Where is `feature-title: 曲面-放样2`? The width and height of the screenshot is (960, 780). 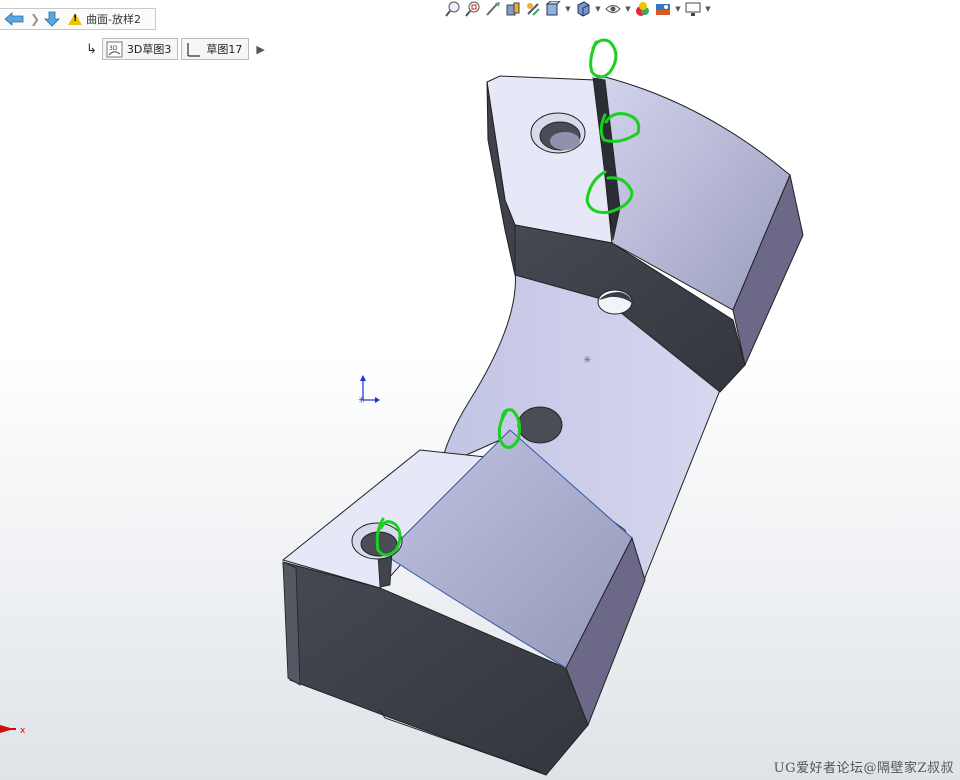 feature-title: 曲面-放样2 is located at coordinates (113, 19).